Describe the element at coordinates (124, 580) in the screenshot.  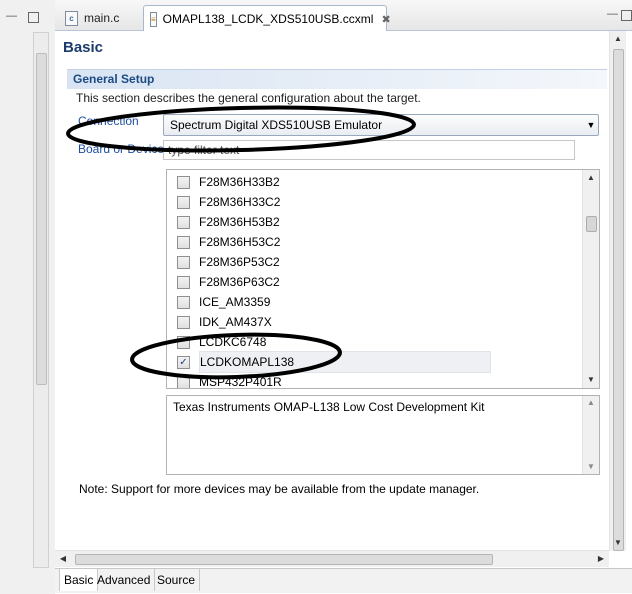
I see `tab-advanced: Advanced` at that location.